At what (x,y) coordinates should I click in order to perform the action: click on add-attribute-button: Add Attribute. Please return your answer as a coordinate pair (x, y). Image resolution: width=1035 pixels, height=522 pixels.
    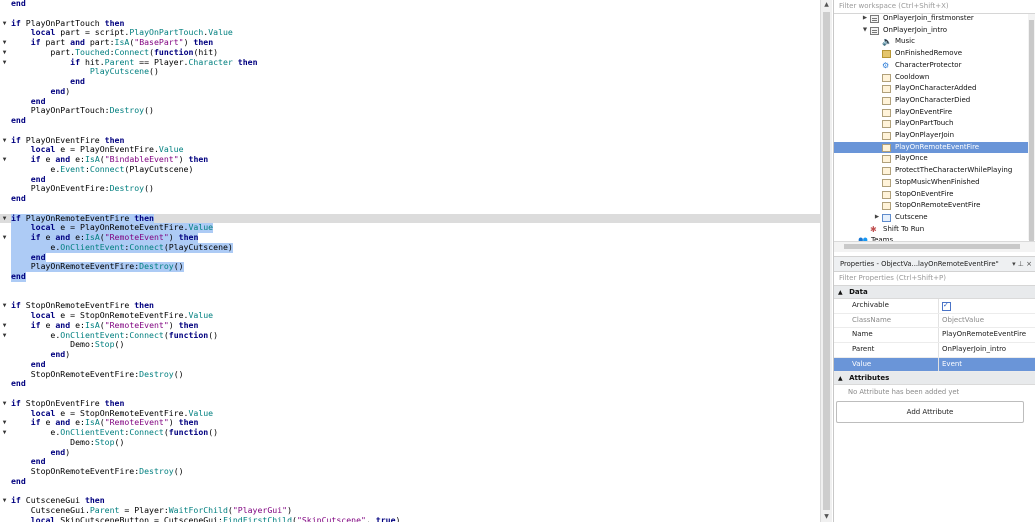
    Looking at the image, I should click on (930, 412).